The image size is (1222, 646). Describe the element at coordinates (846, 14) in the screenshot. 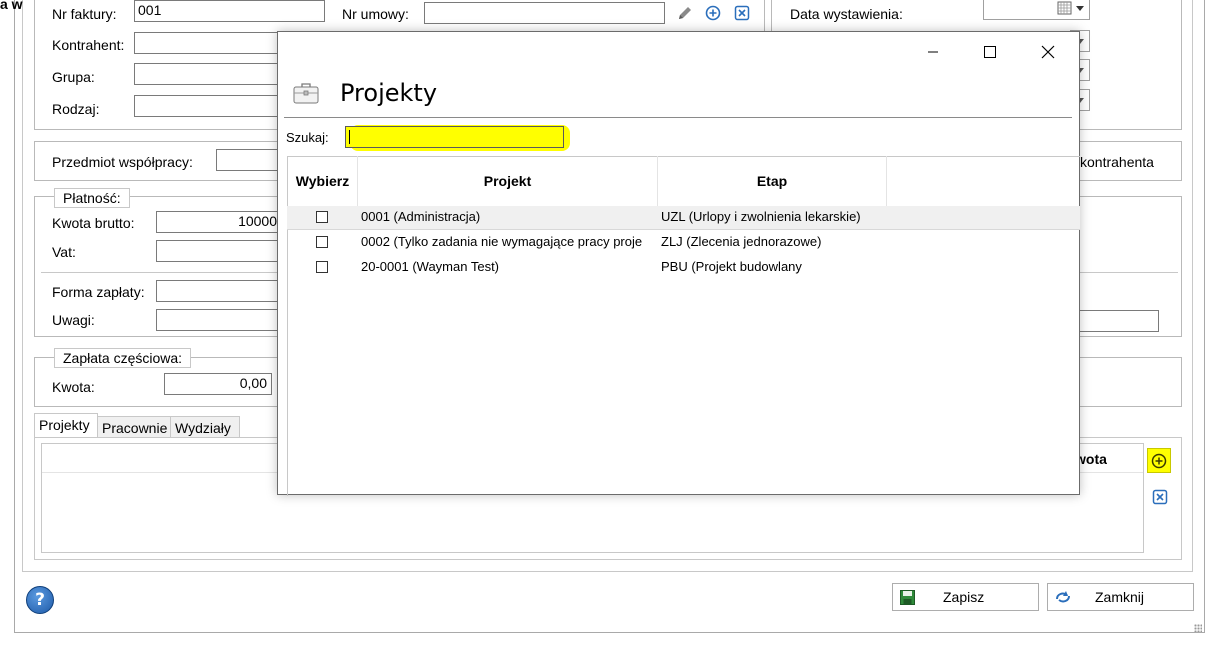

I see `issue-date-label: Data wystawienia:` at that location.